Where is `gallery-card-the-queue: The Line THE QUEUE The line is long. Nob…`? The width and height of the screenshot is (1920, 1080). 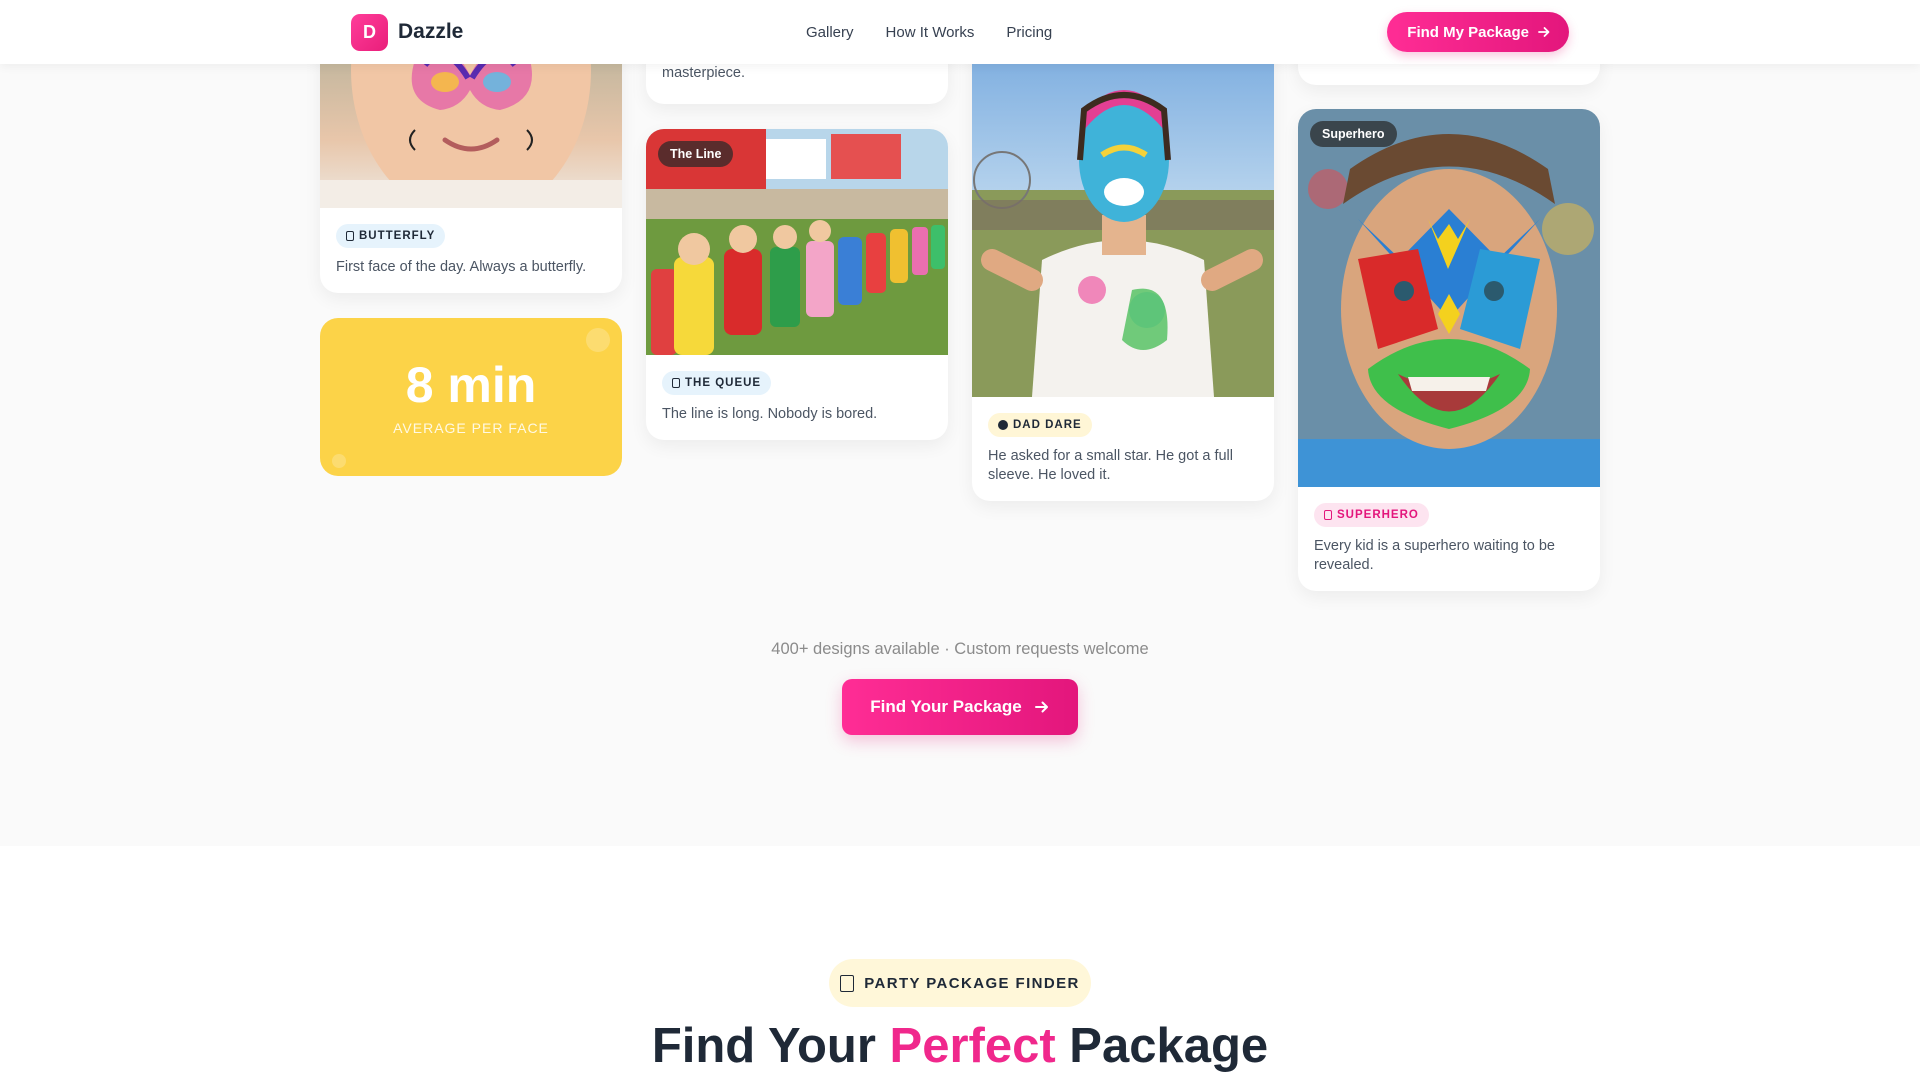 gallery-card-the-queue: The Line THE QUEUE The line is long. Nob… is located at coordinates (797, 284).